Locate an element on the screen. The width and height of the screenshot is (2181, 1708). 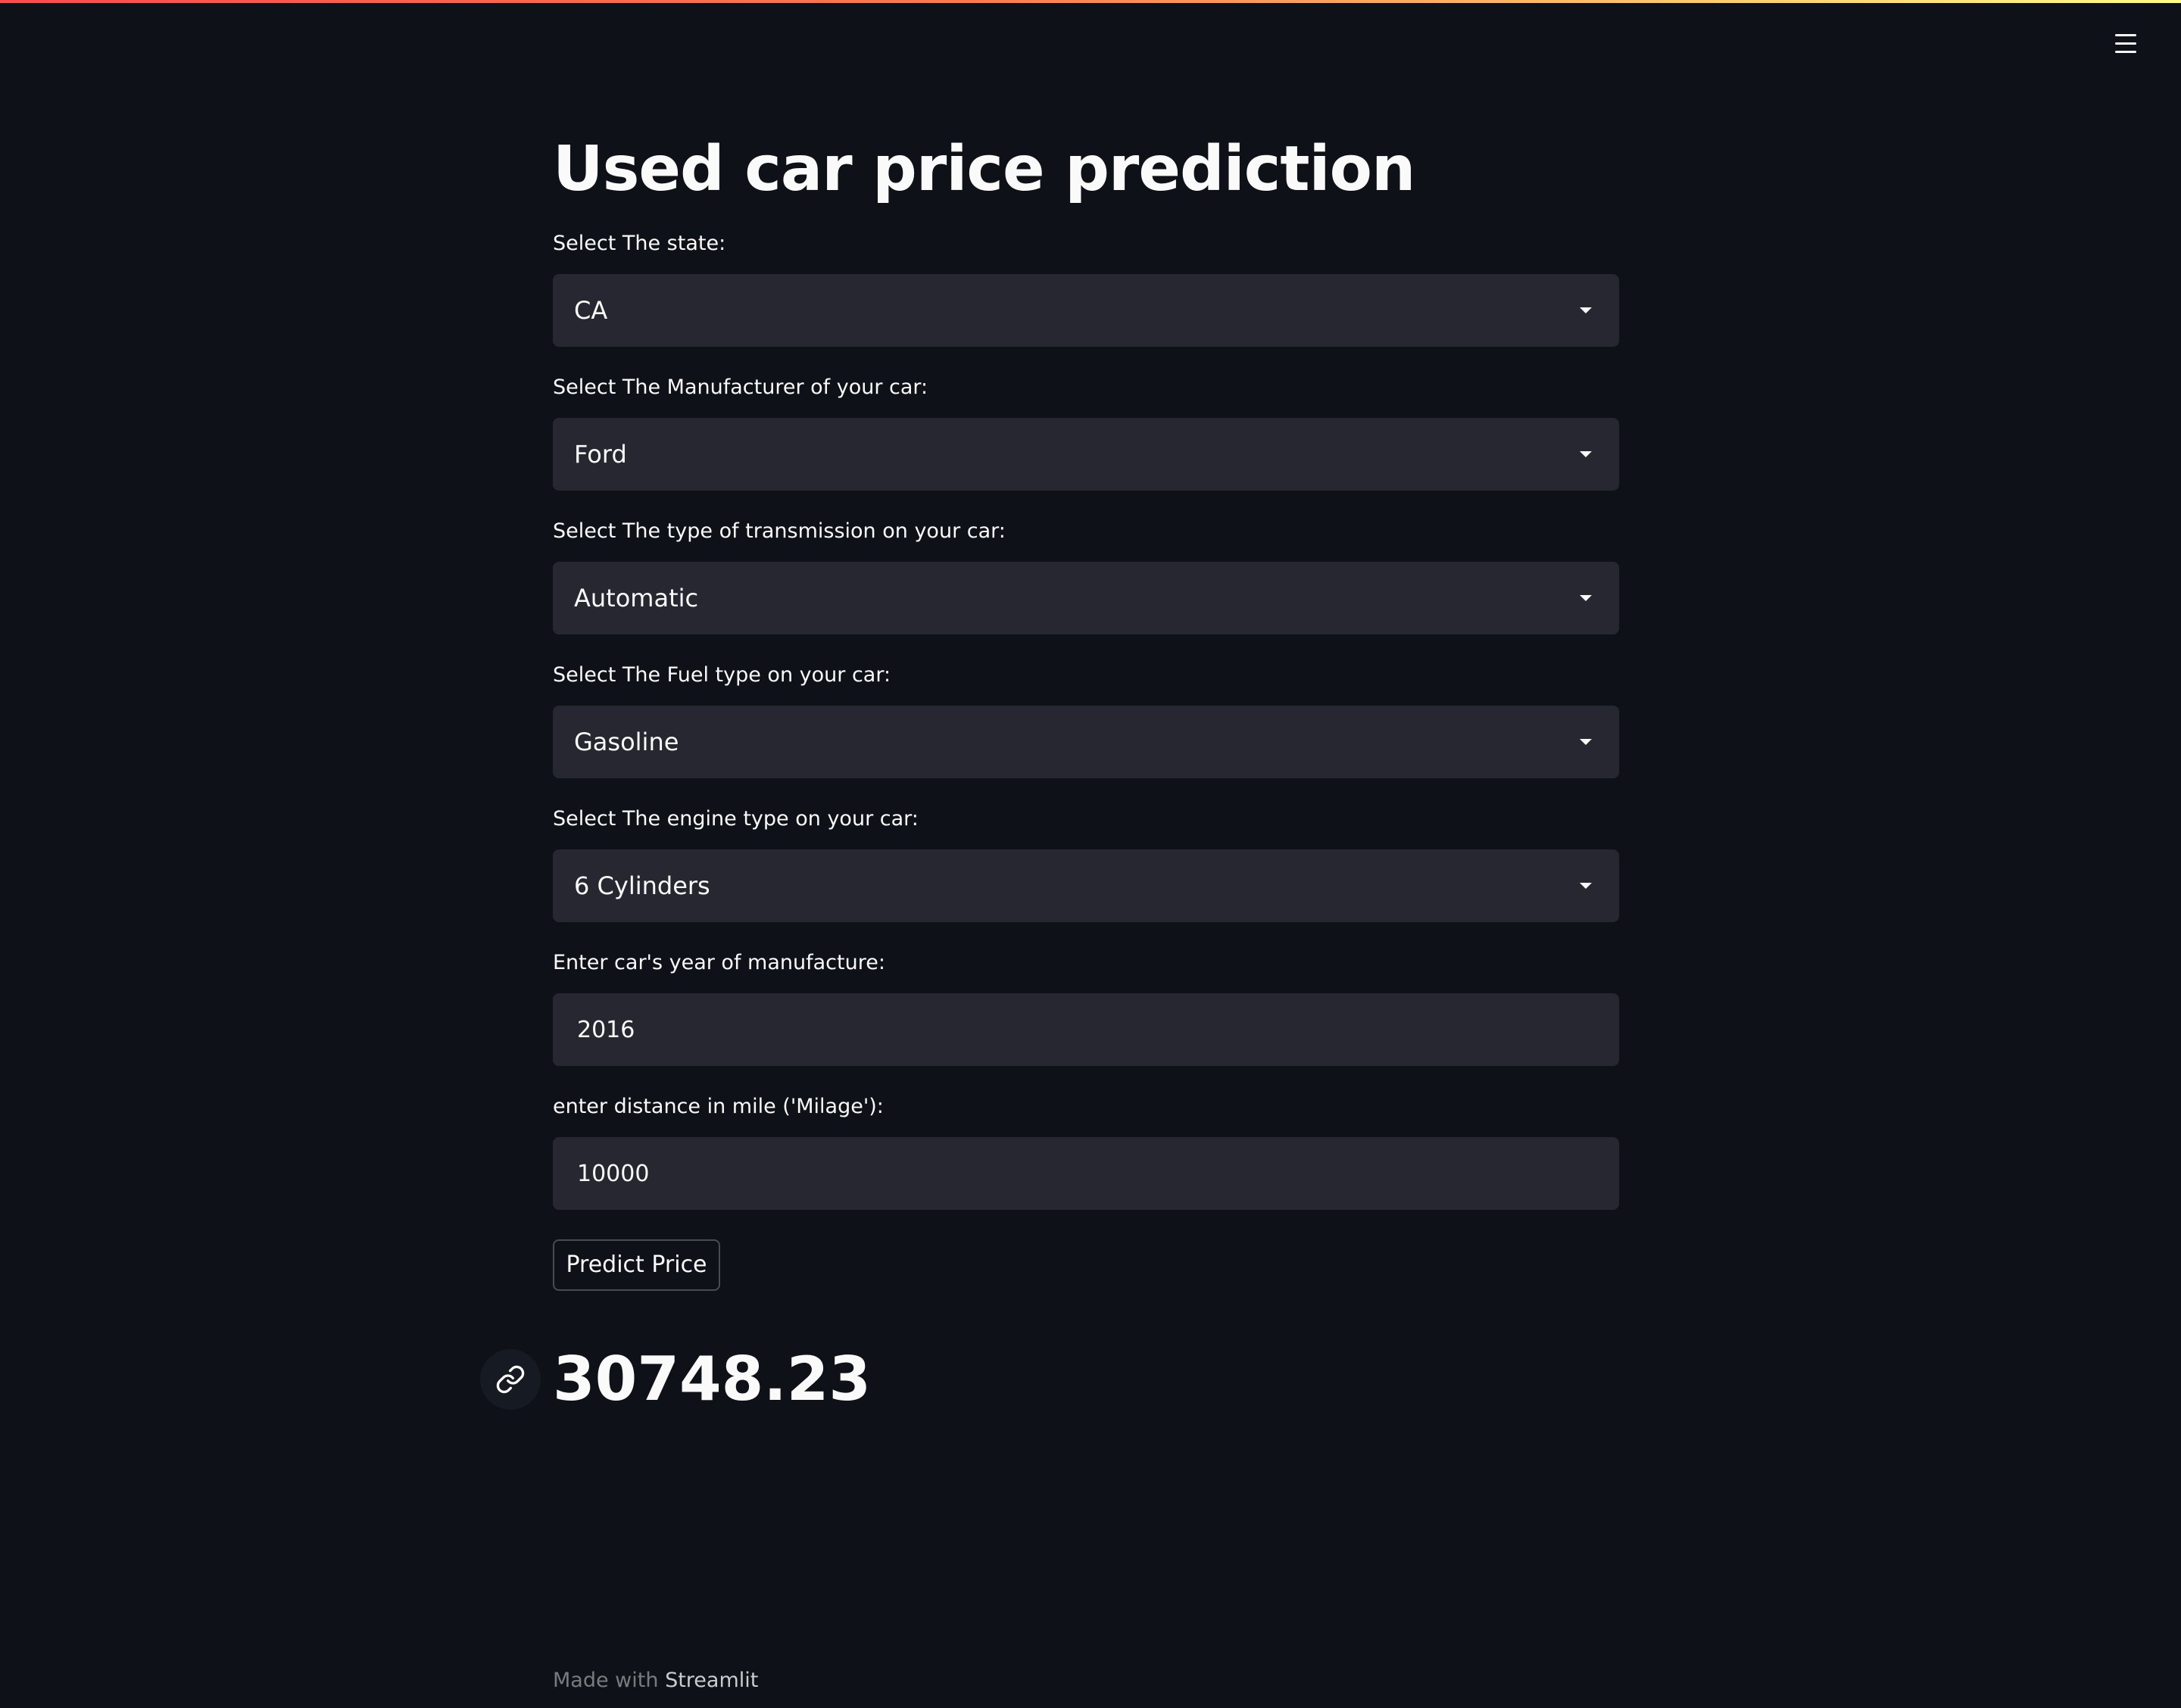
manufacturer-label: Select The Manufacturer of your car: is located at coordinates (740, 387).